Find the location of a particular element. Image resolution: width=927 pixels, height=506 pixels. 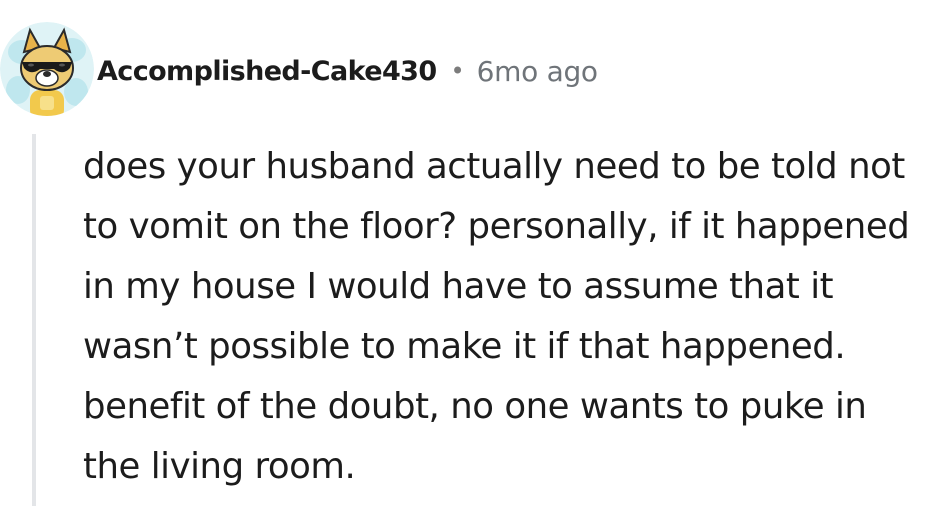

comment-timestamp: 6mo ago is located at coordinates (537, 71).